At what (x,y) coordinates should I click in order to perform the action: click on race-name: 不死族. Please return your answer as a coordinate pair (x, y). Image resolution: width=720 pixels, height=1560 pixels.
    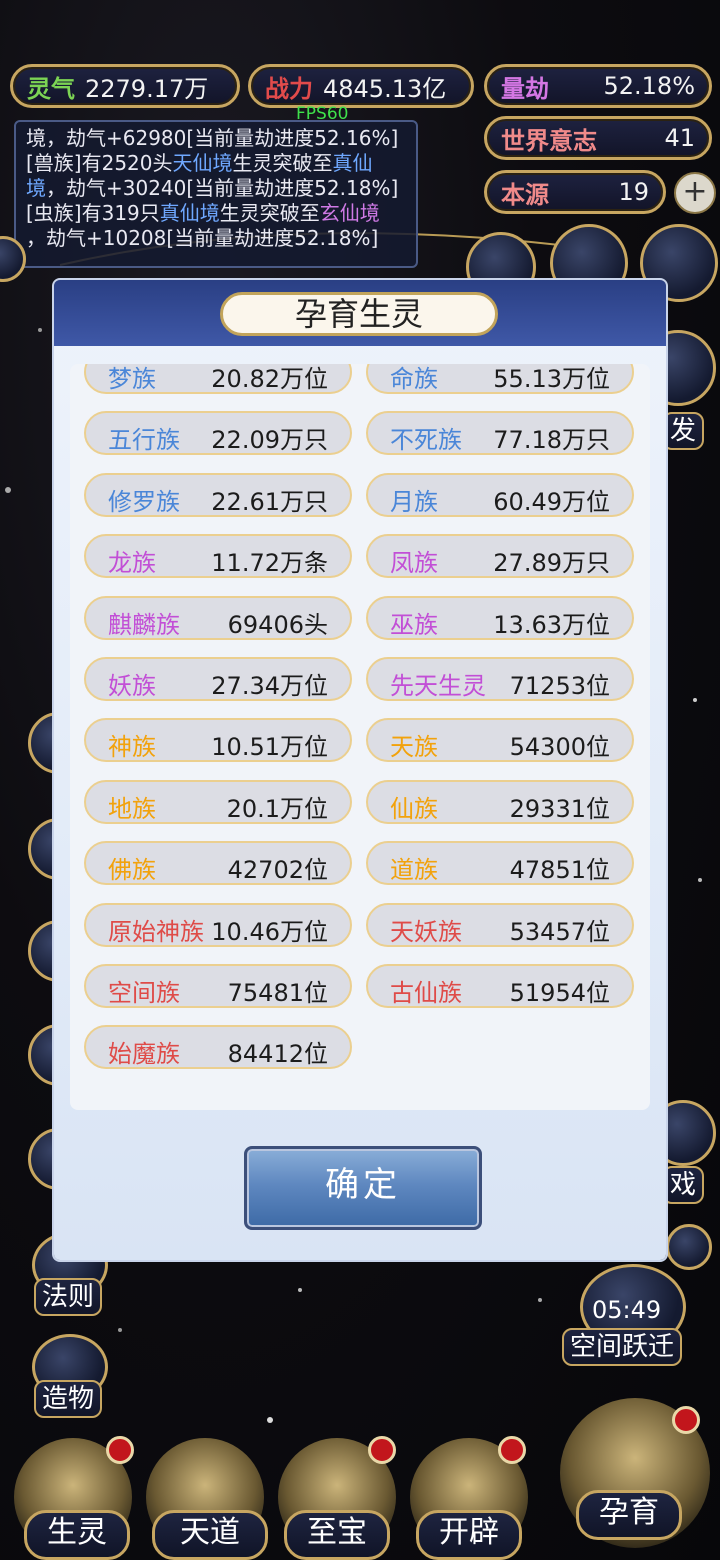
    Looking at the image, I should click on (426, 440).